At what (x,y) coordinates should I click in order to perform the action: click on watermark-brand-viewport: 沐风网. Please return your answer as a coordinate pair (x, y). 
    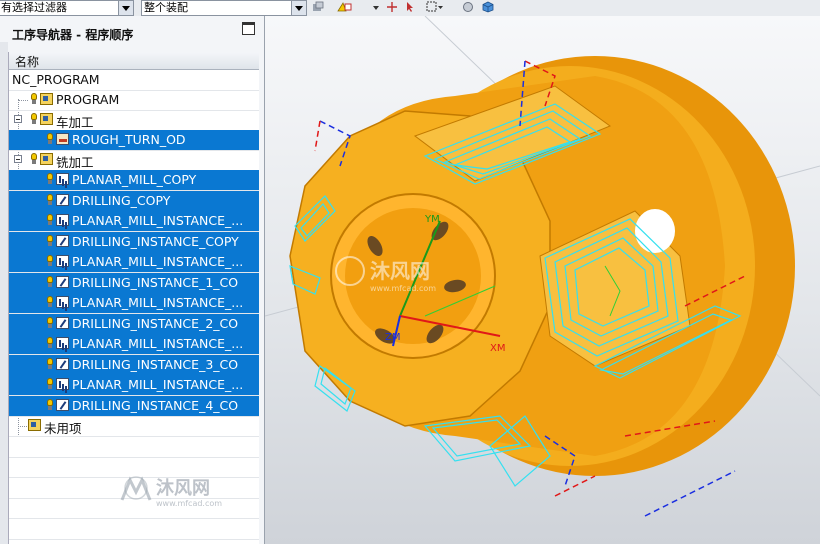
    Looking at the image, I should click on (400, 271).